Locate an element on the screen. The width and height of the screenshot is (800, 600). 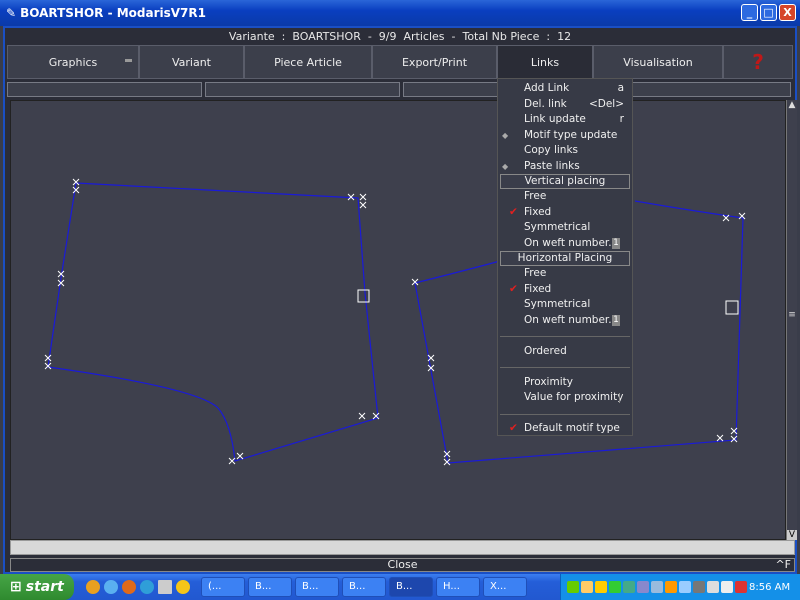
start-button: ⊞ start is located at coordinates (37, 587).